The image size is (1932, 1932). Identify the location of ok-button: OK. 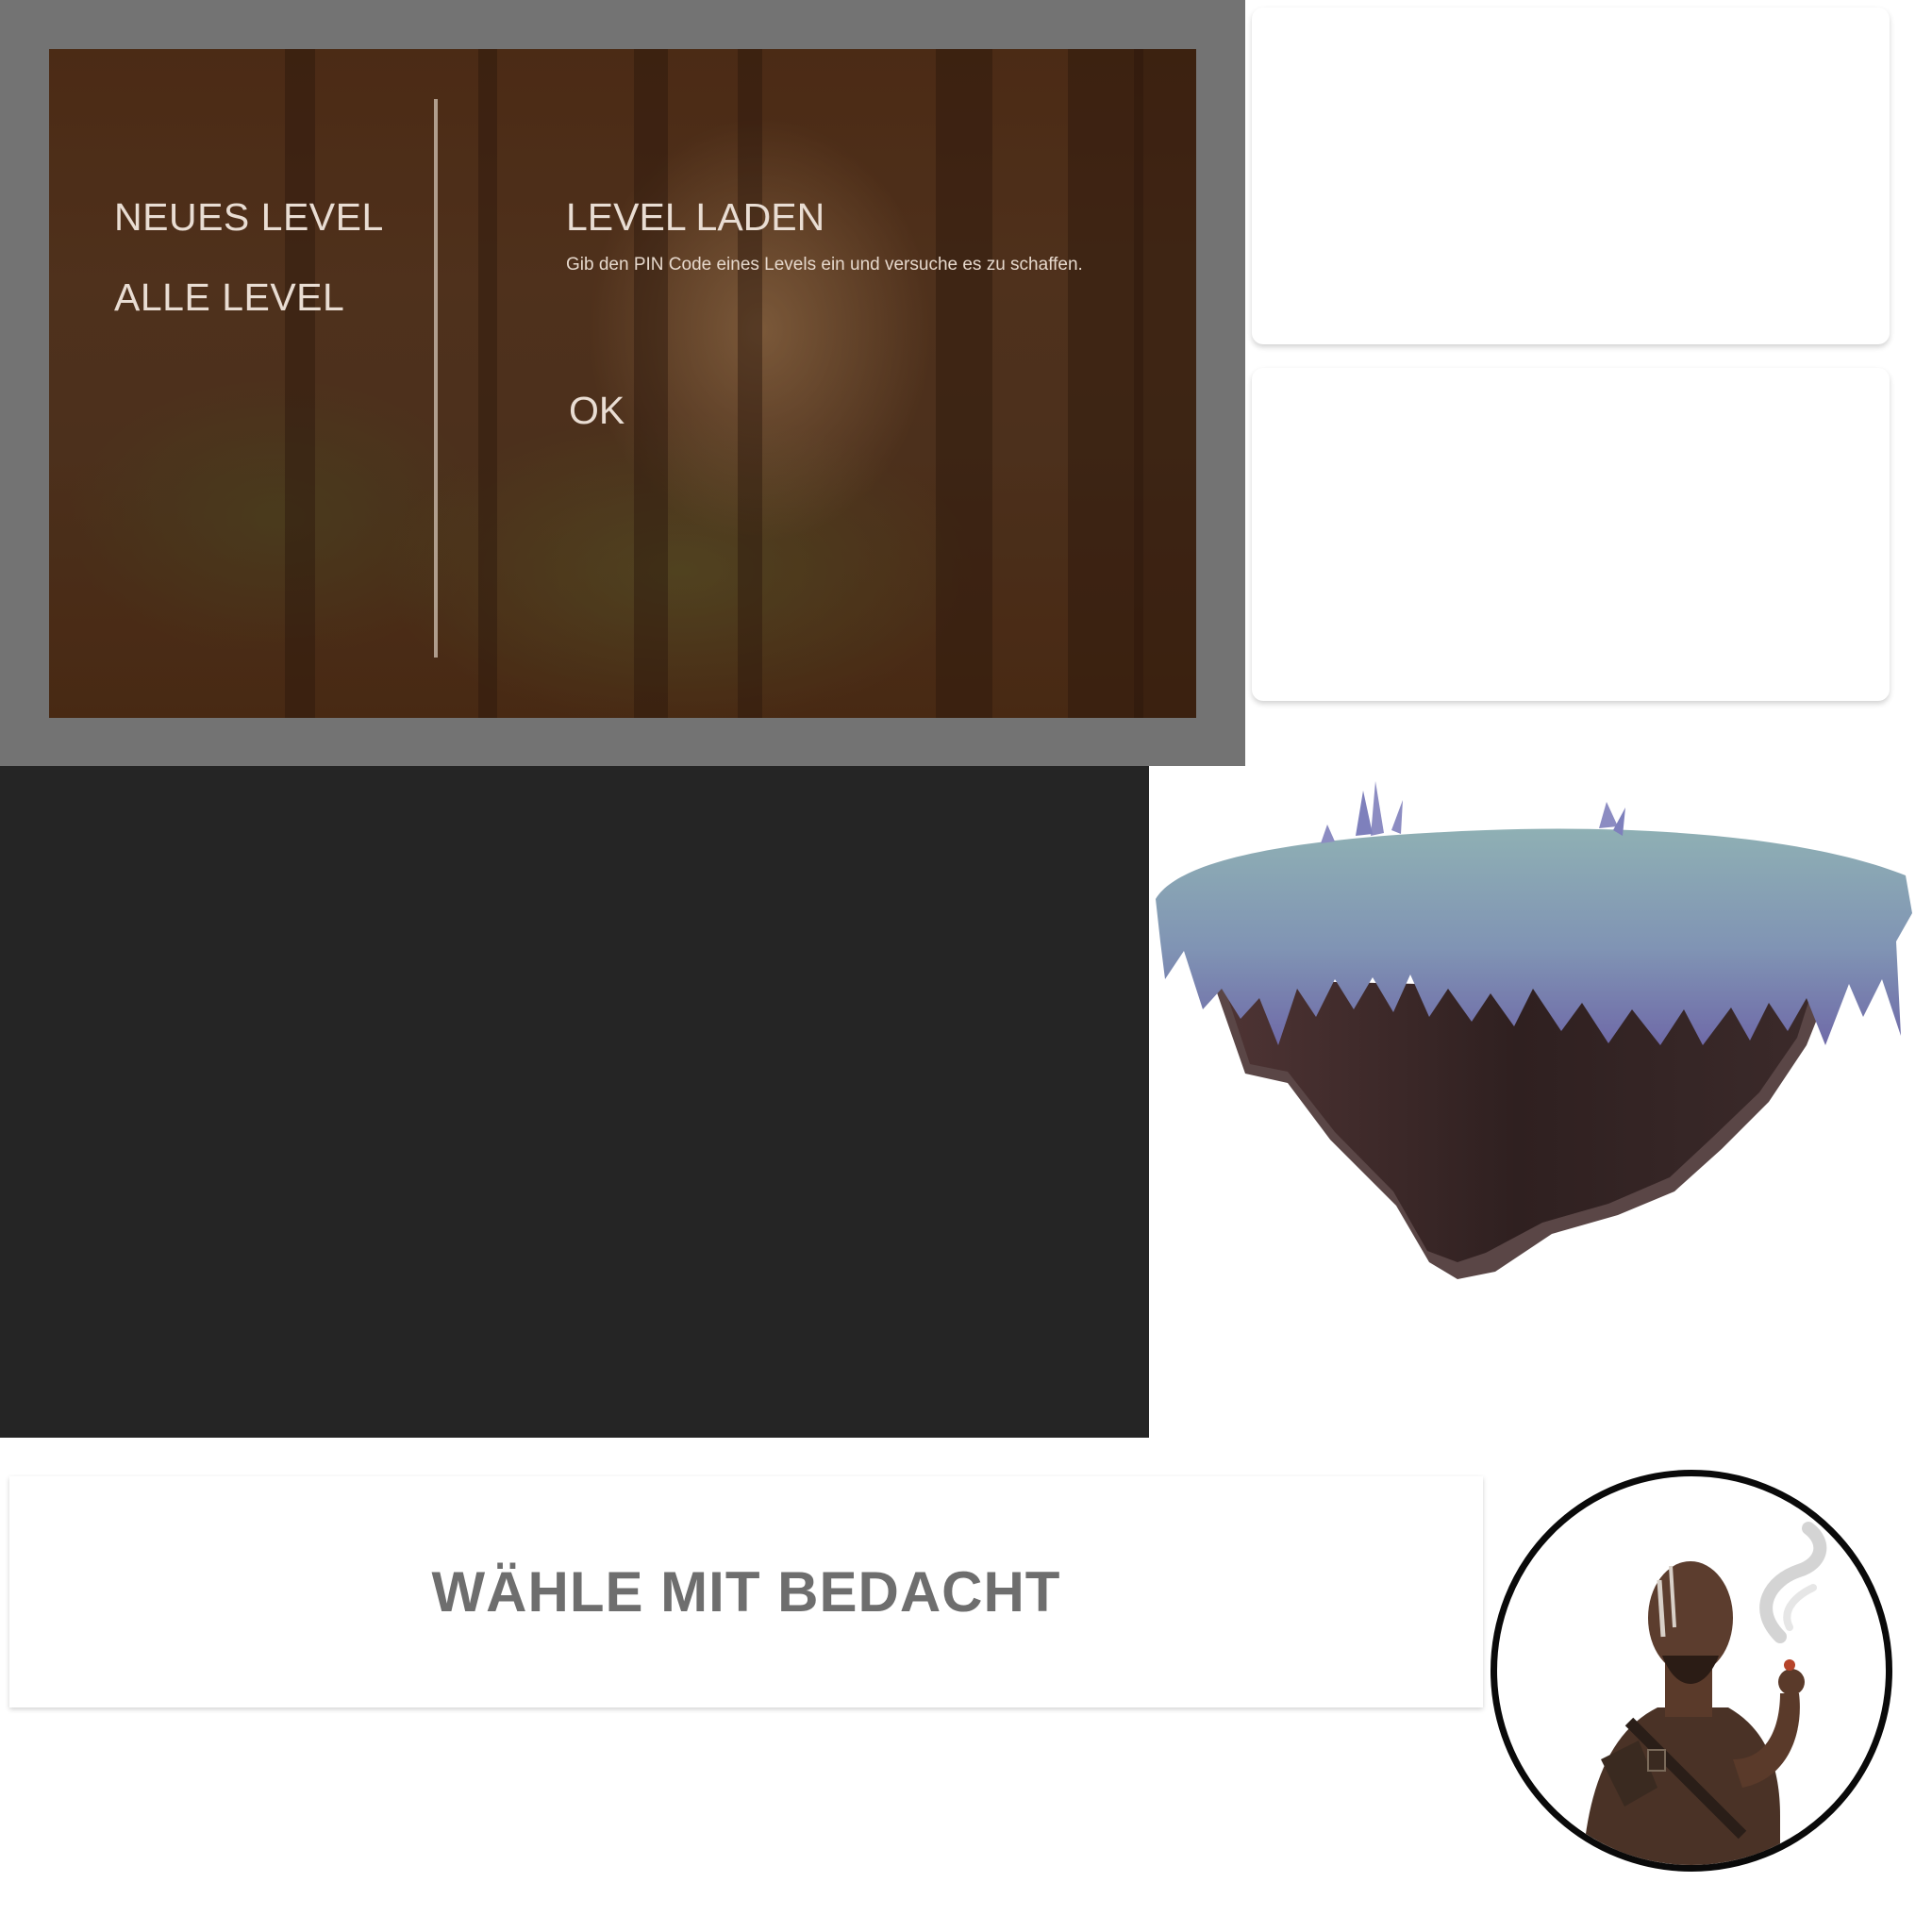
(597, 411).